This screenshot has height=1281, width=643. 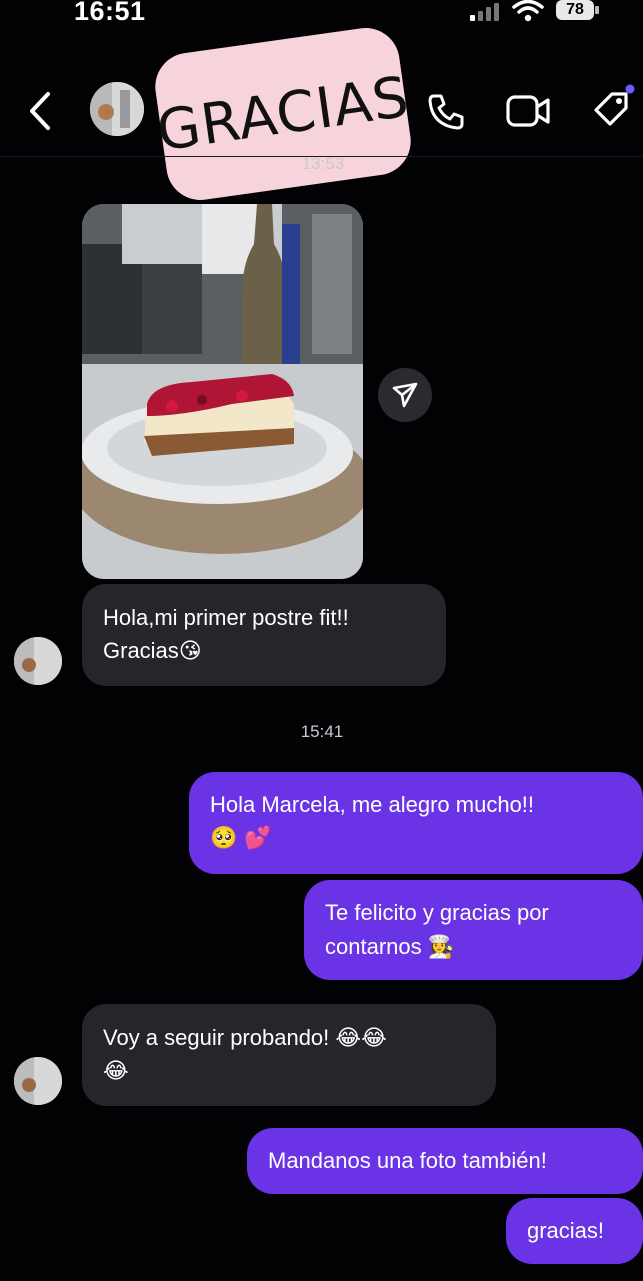 What do you see at coordinates (110, 13) in the screenshot?
I see `status-time: 16:51` at bounding box center [110, 13].